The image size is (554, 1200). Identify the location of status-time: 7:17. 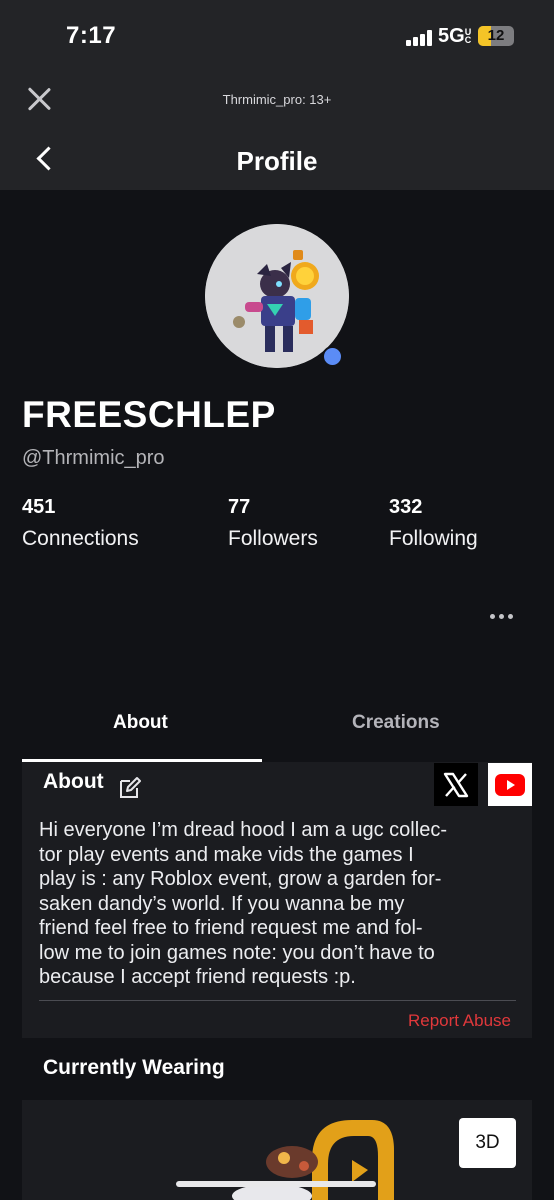
(91, 35).